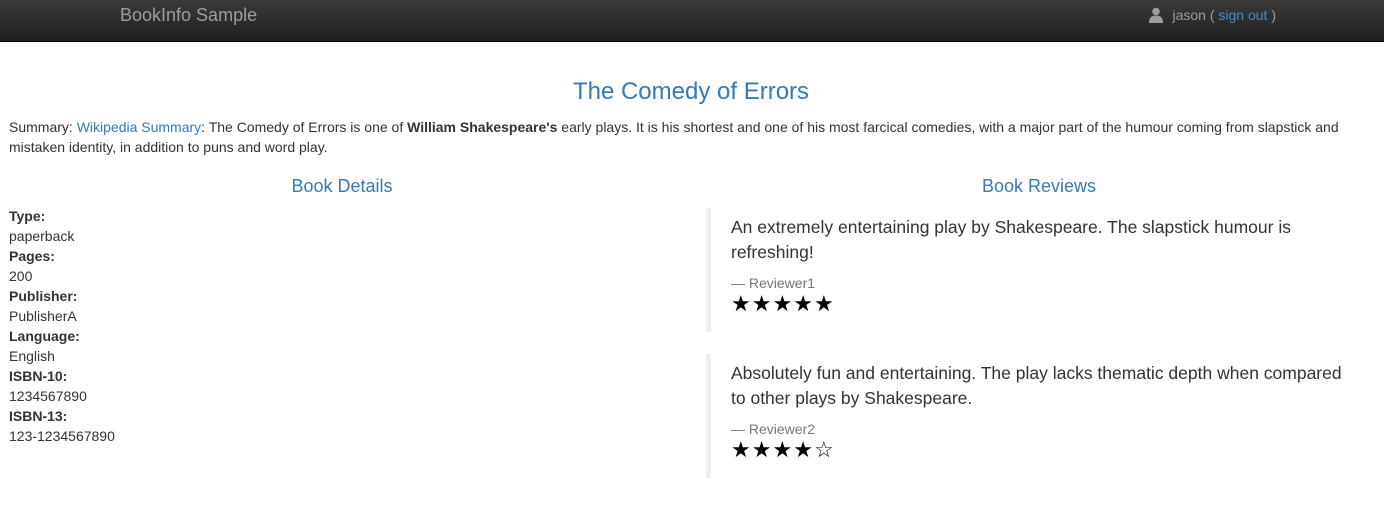 This screenshot has height=508, width=1384. What do you see at coordinates (1273, 15) in the screenshot?
I see `paren-close: )` at bounding box center [1273, 15].